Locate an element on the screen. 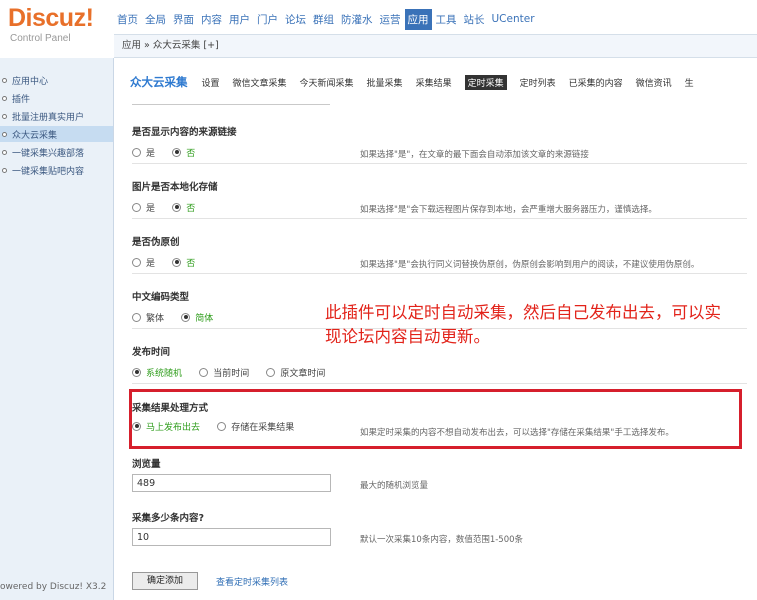 The height and width of the screenshot is (600, 757). radio-traditional: 繁体 is located at coordinates (148, 317).